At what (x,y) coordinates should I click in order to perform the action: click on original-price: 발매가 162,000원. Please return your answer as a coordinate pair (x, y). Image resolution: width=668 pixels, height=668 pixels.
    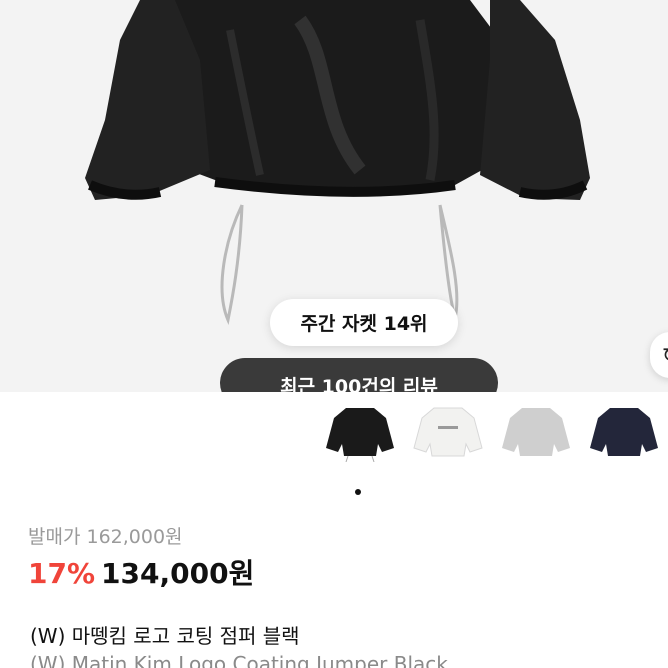
    Looking at the image, I should click on (105, 537).